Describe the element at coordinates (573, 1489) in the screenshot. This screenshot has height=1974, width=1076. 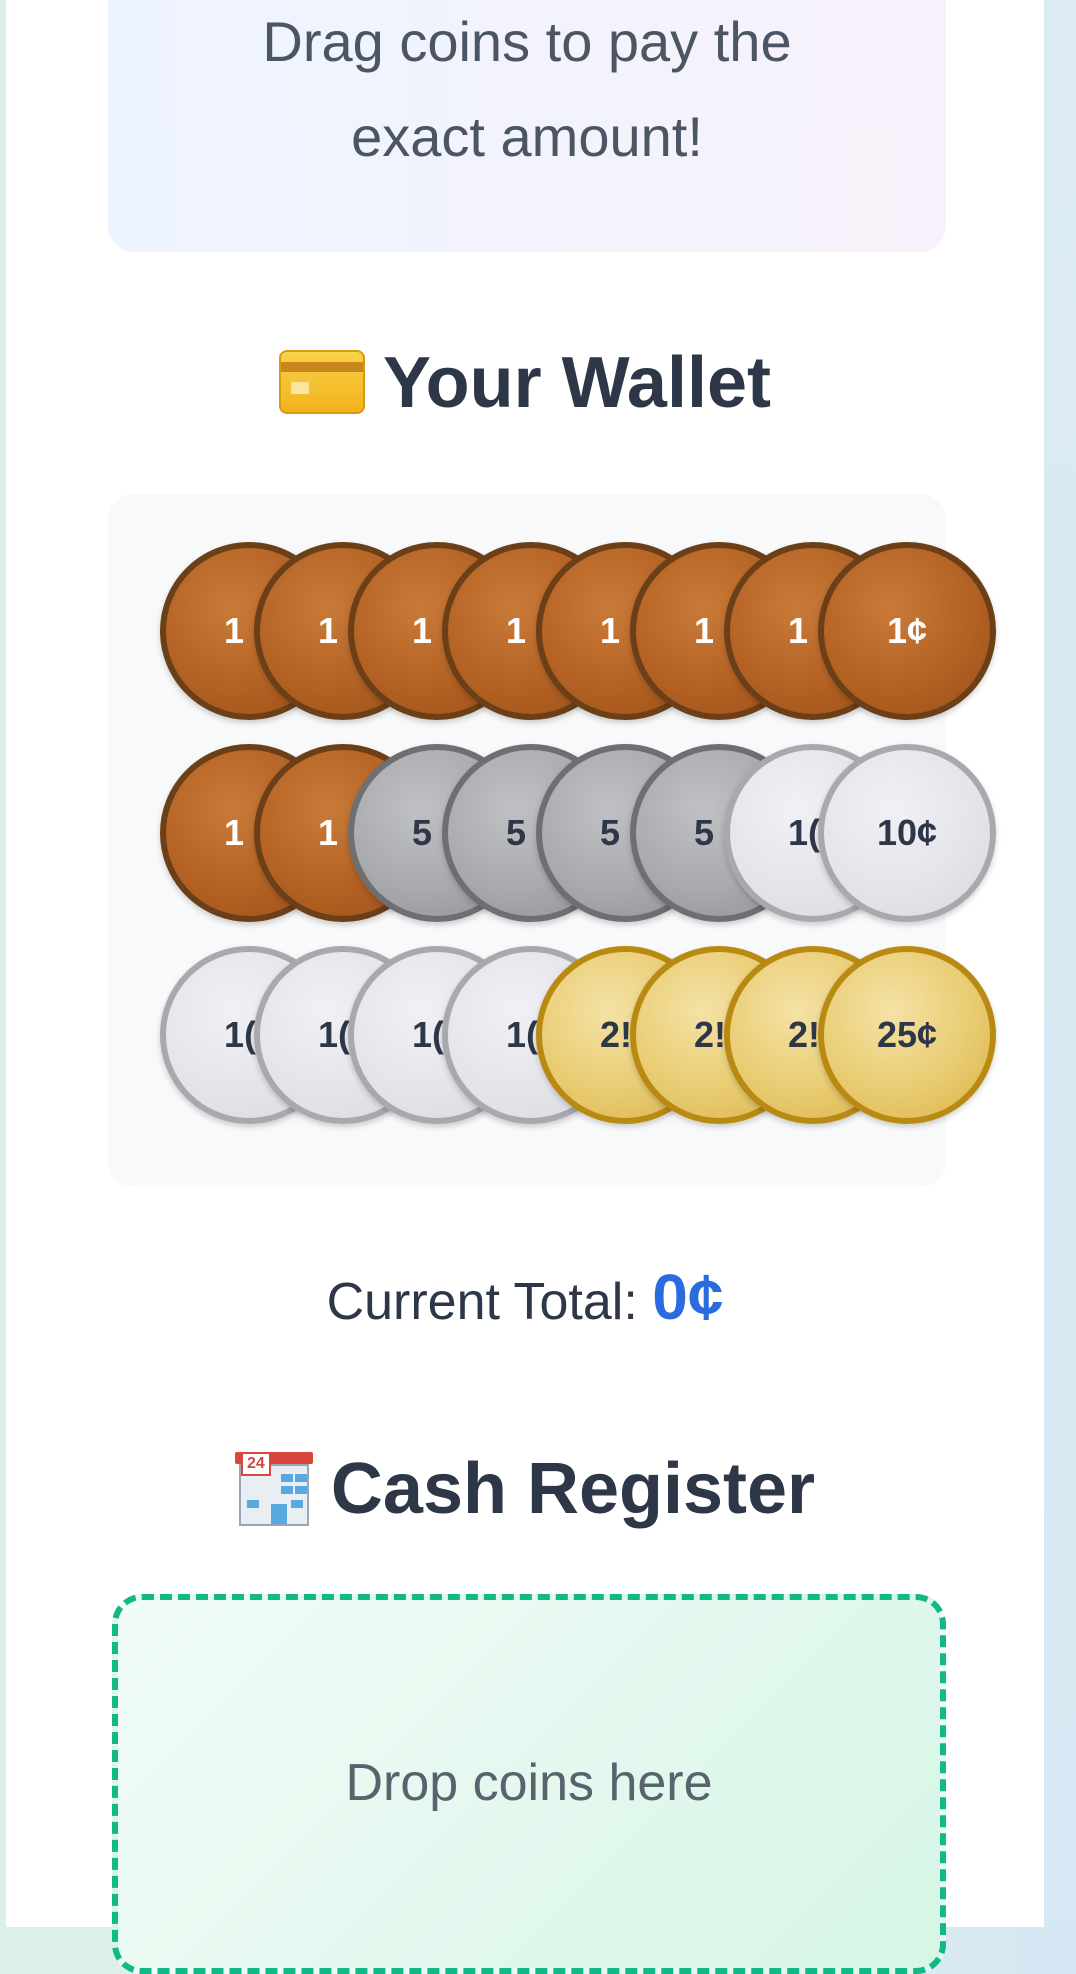
I see `register-title: Cash Register` at that location.